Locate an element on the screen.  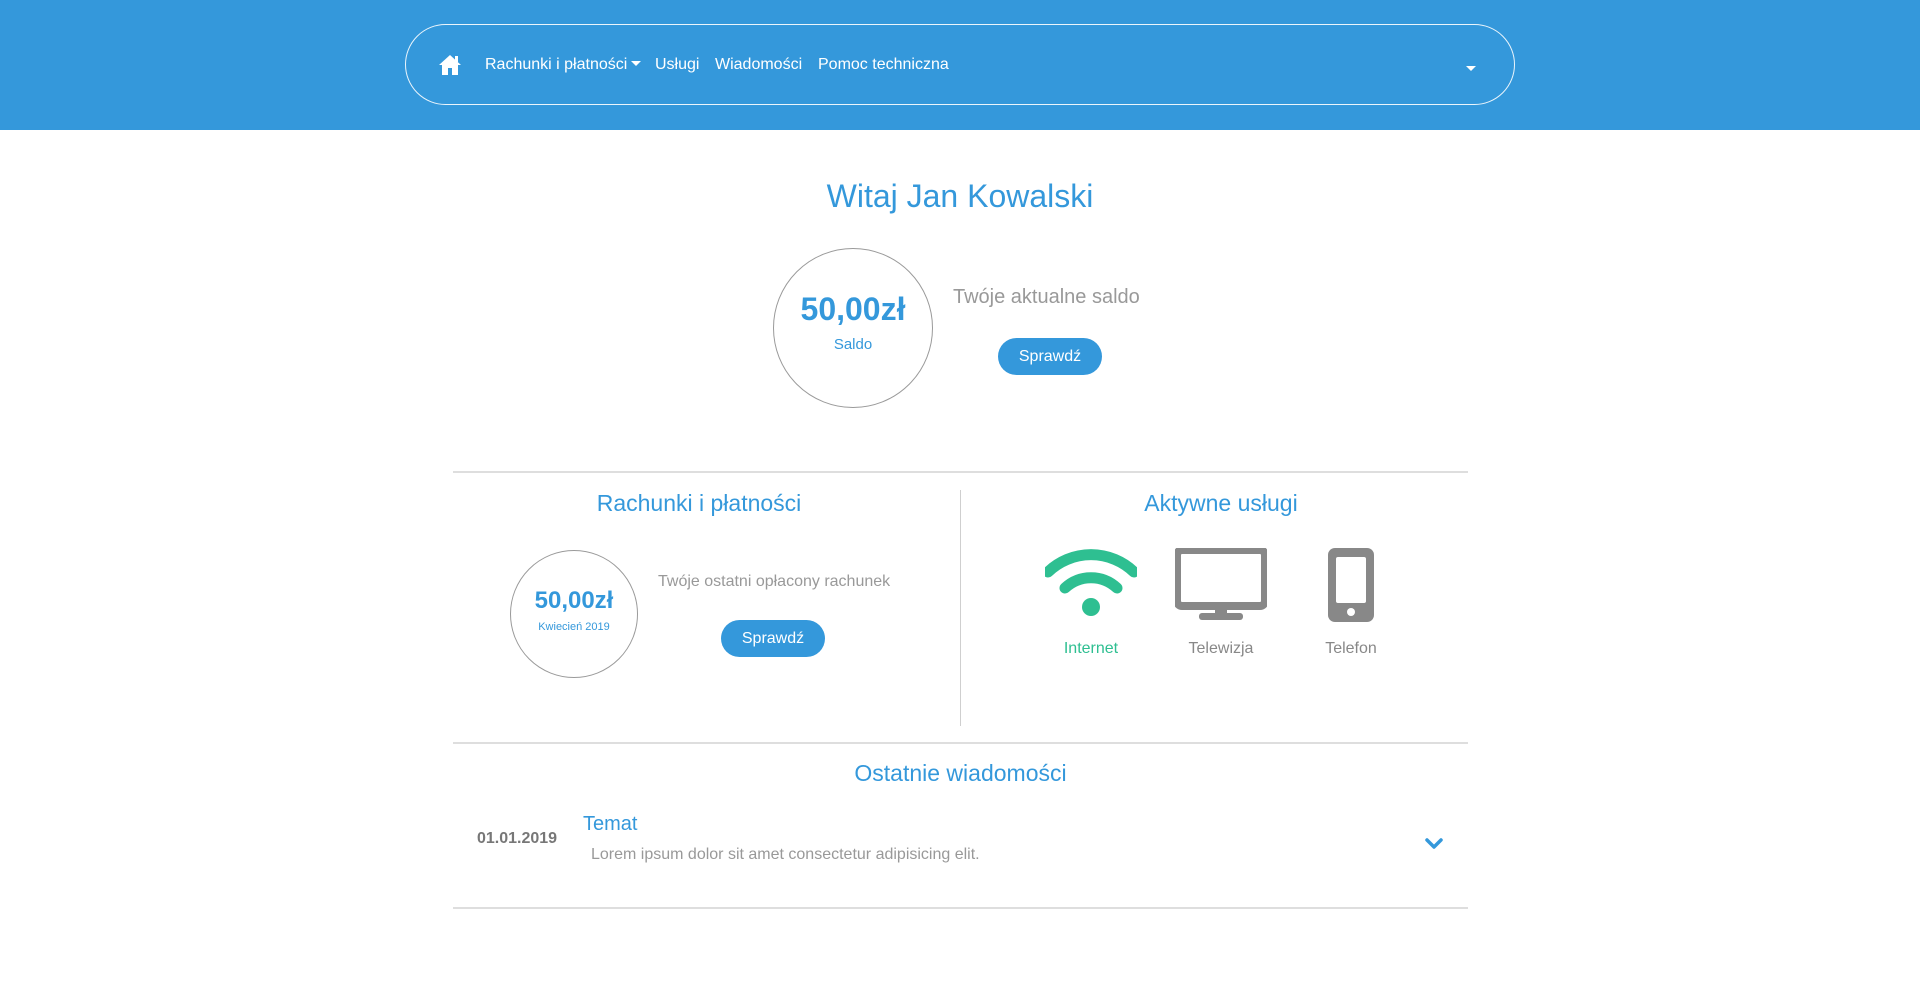
user-menu-toggle is located at coordinates (1471, 66).